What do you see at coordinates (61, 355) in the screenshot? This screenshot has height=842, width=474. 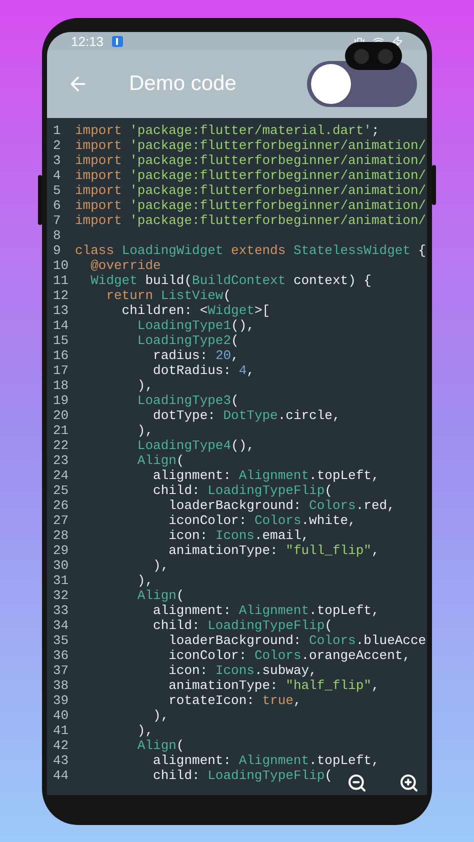 I see `line-number: 16` at bounding box center [61, 355].